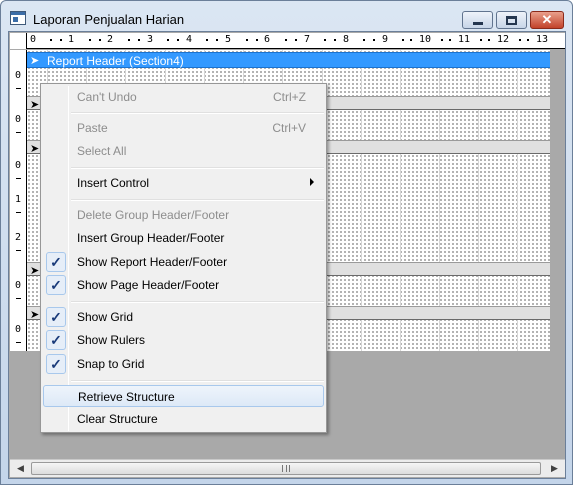 The height and width of the screenshot is (485, 573). Describe the element at coordinates (289, 97) in the screenshot. I see `menu-item-shortcut: Ctrl+Z` at that location.